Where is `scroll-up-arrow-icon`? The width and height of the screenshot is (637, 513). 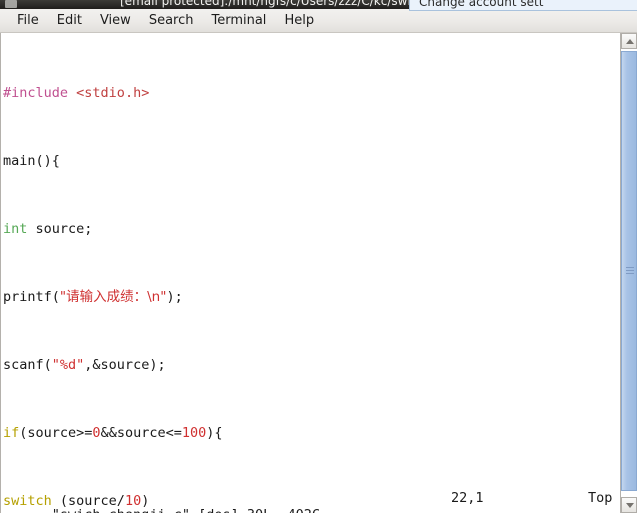
scroll-up-arrow-icon is located at coordinates (630, 41).